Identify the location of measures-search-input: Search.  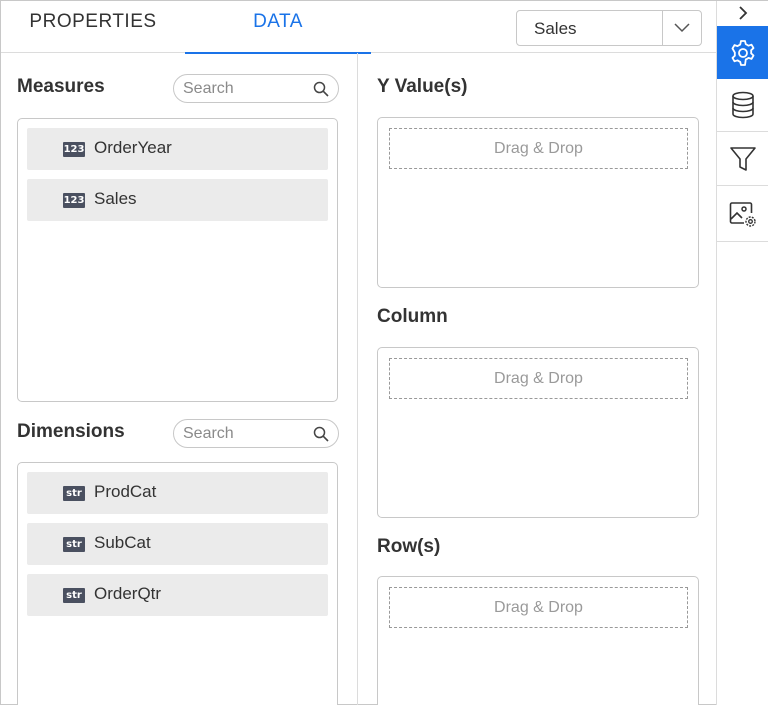
(256, 88).